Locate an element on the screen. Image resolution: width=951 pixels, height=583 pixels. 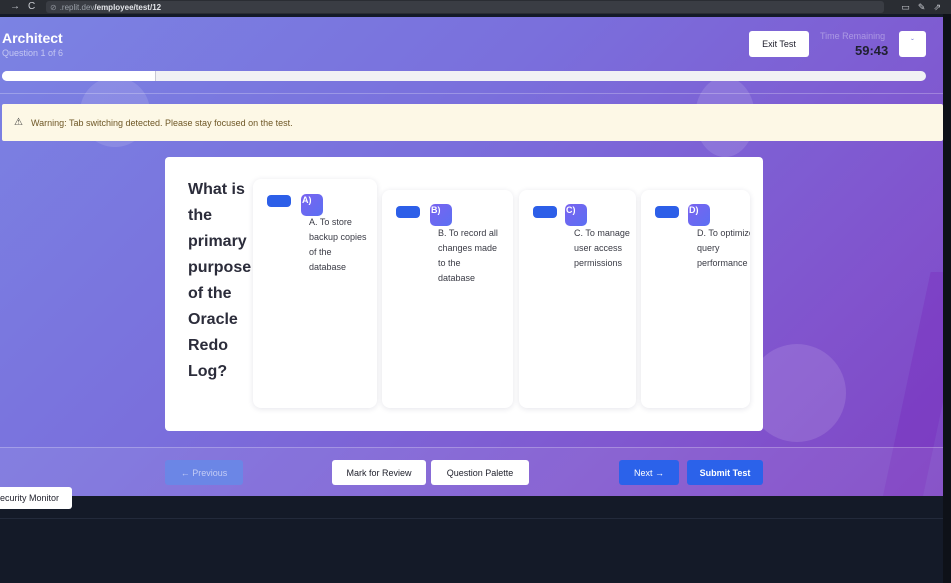
link-icon: ⊘ is located at coordinates (53, 7).